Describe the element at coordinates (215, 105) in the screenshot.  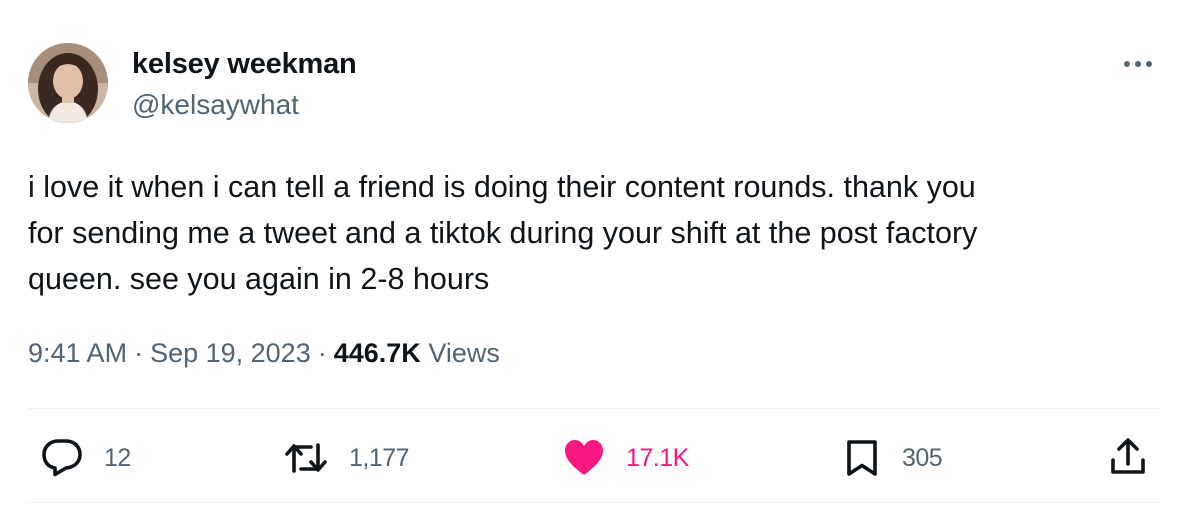
I see `author-handle: @kelsaywhat` at that location.